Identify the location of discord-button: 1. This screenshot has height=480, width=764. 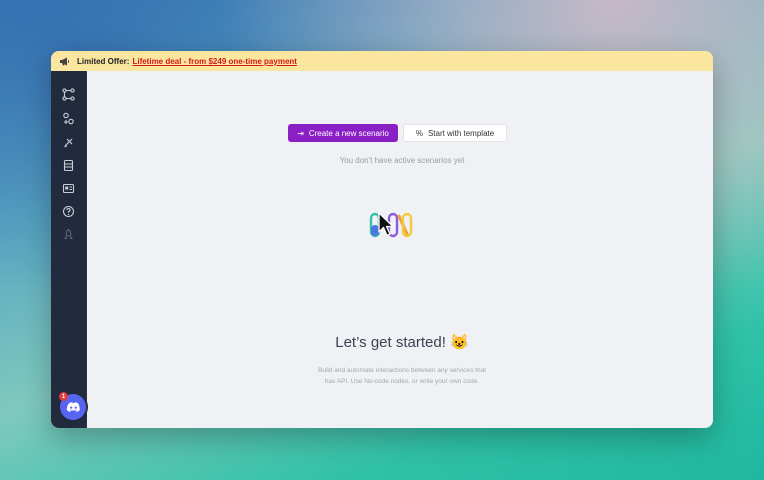
(72, 406).